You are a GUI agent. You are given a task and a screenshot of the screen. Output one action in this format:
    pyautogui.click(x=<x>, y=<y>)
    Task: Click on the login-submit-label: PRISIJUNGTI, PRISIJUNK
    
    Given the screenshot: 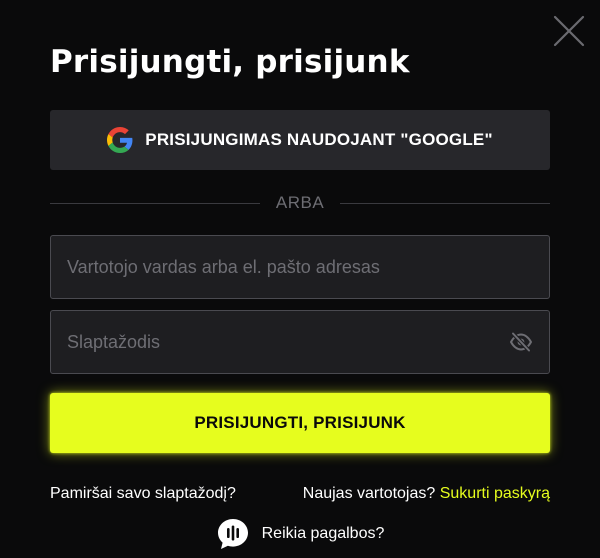 What is the action you would take?
    pyautogui.click(x=300, y=422)
    